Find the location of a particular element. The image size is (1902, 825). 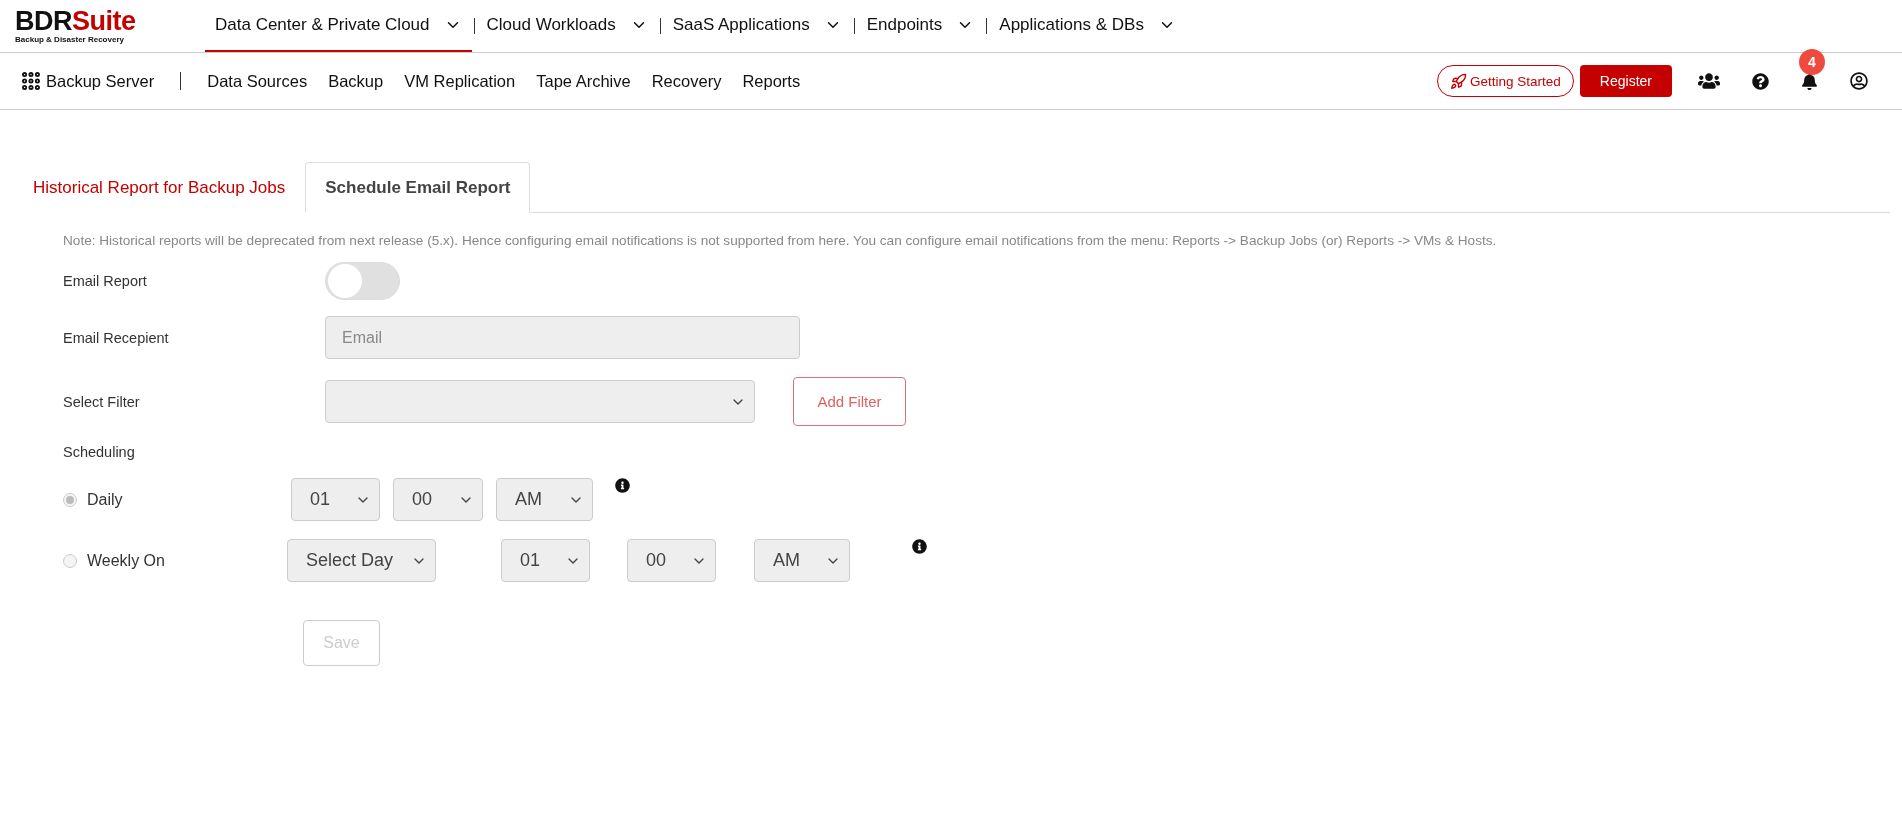

nav-link: Tape Archive is located at coordinates (583, 81).